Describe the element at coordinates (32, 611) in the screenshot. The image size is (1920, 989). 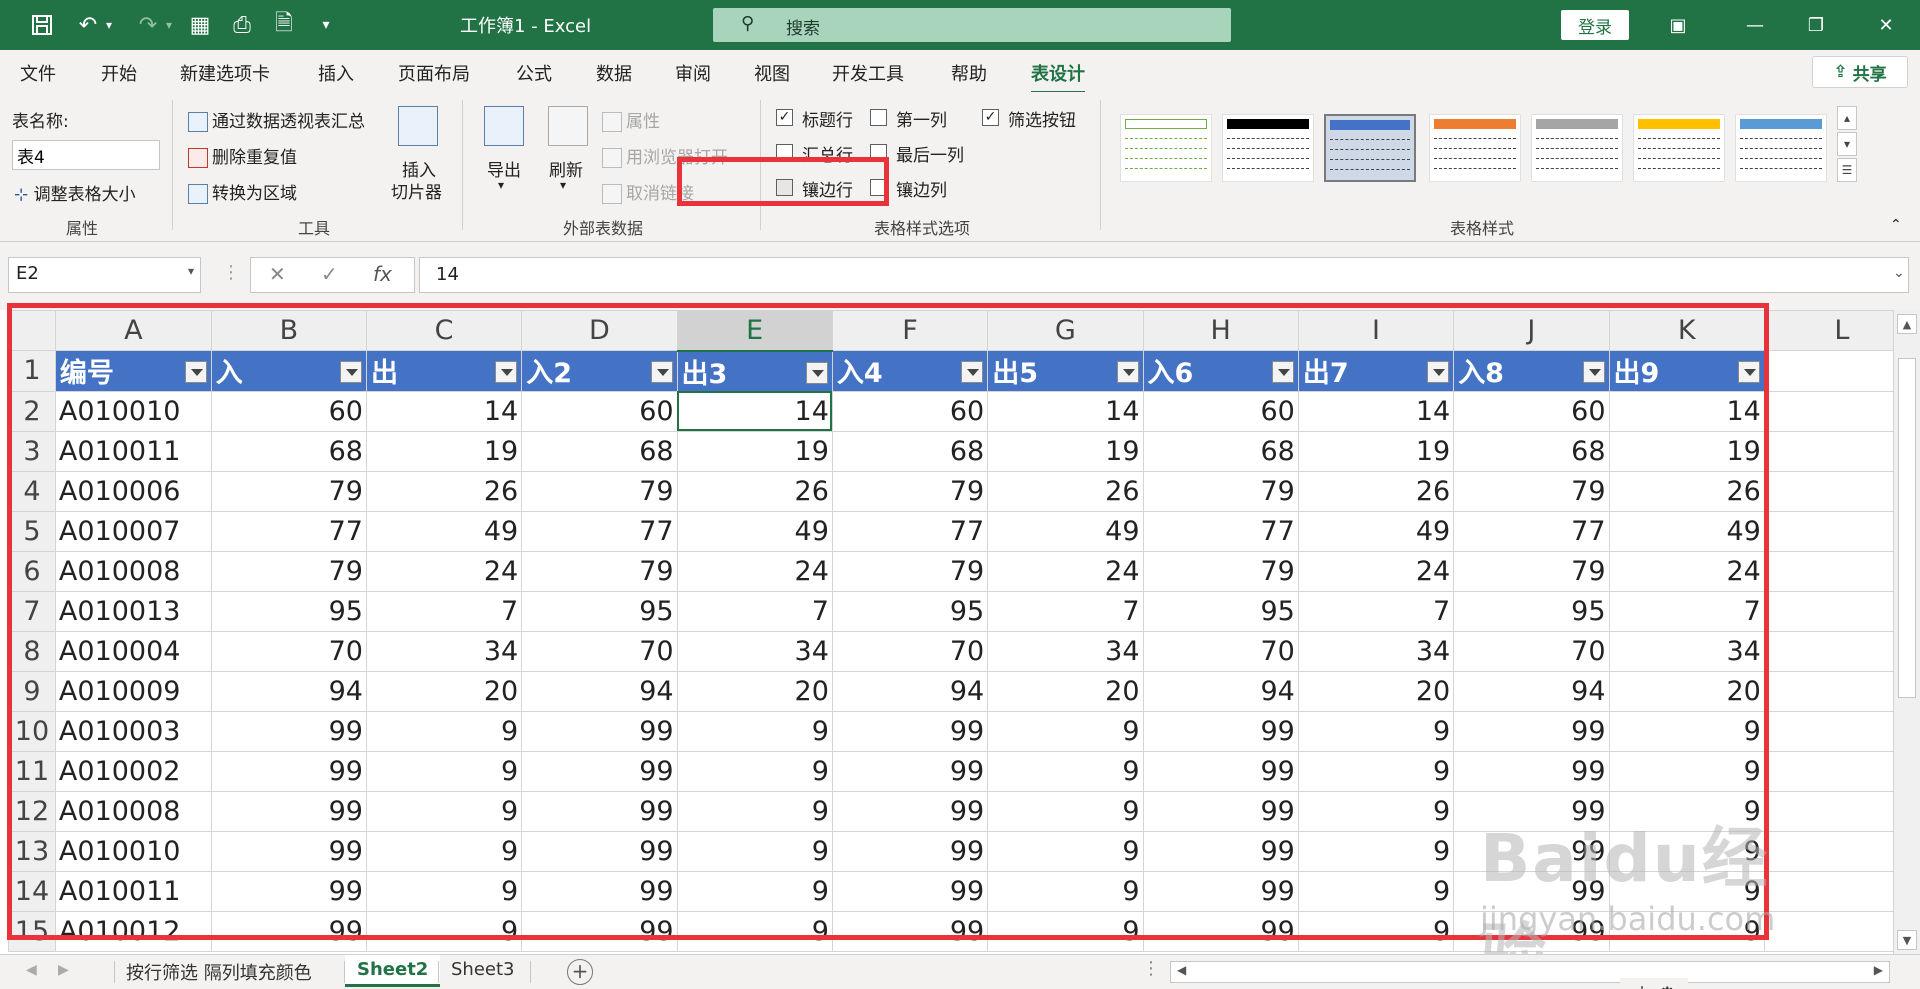
I see `row-header: 7` at that location.